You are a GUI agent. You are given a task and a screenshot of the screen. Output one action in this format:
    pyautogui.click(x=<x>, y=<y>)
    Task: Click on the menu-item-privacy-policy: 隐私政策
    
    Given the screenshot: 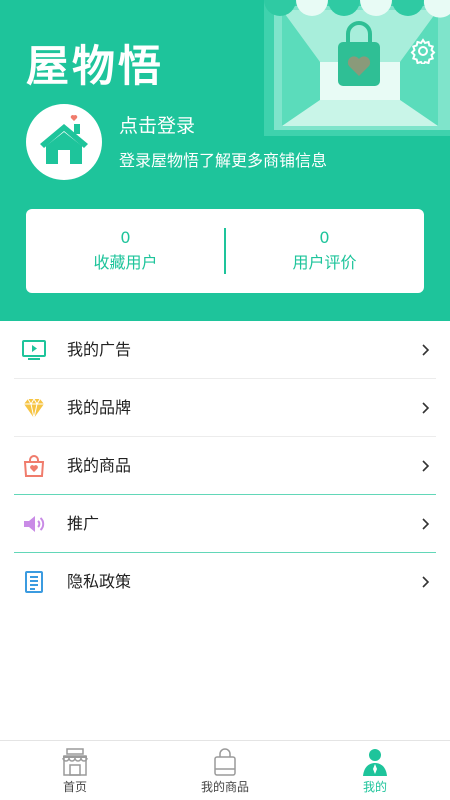 What is the action you would take?
    pyautogui.click(x=225, y=582)
    